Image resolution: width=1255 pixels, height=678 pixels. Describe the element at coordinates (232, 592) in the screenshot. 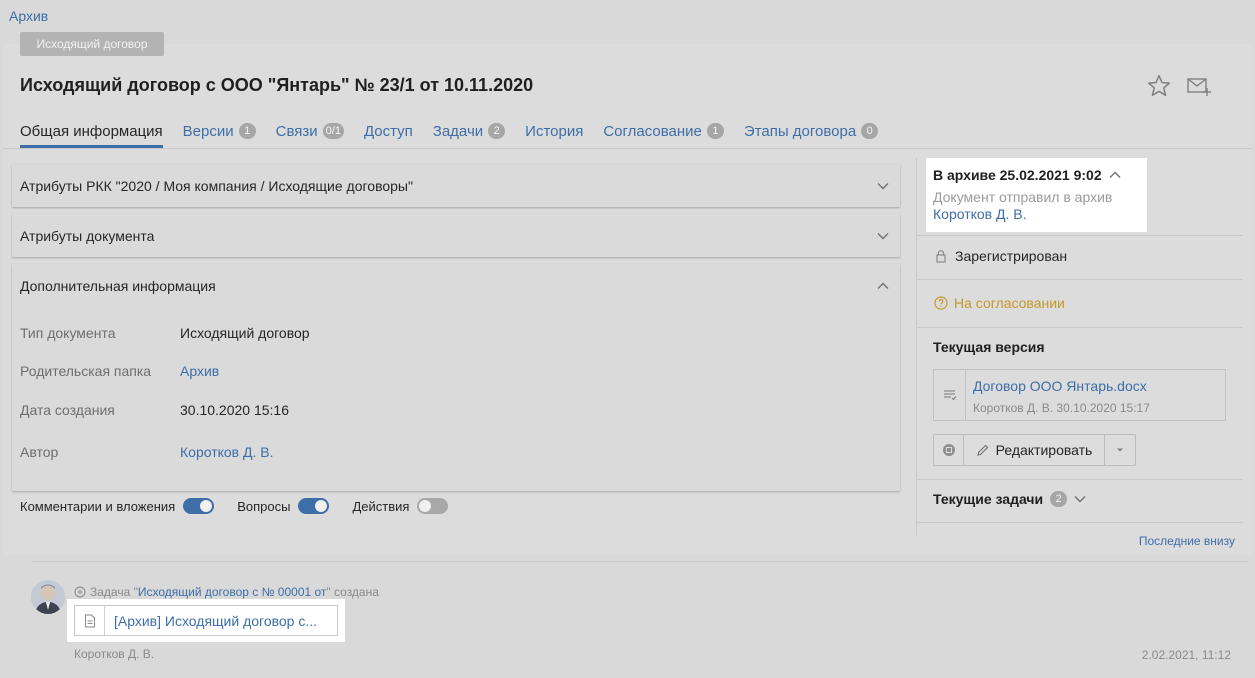

I see `feed-task-link: Исходящий договор с № 00001 от` at that location.